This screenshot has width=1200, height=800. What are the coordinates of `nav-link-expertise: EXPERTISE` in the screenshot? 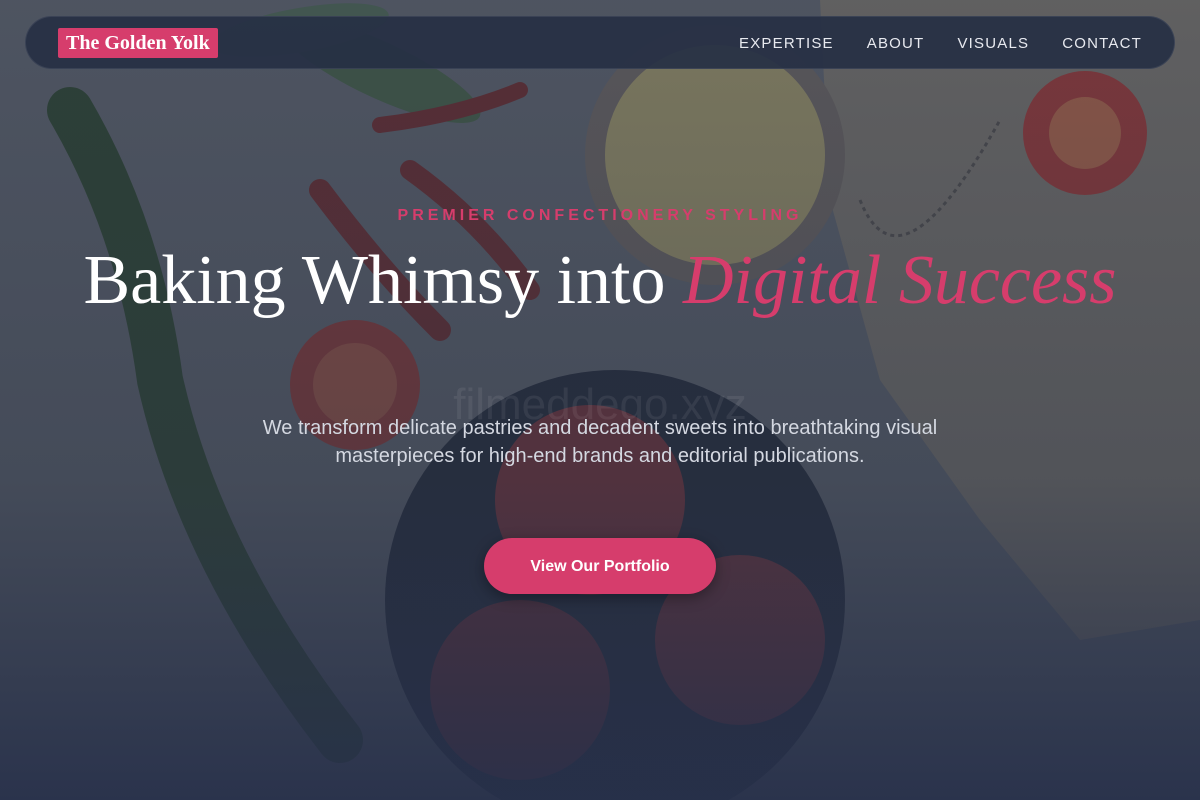 It's located at (786, 43).